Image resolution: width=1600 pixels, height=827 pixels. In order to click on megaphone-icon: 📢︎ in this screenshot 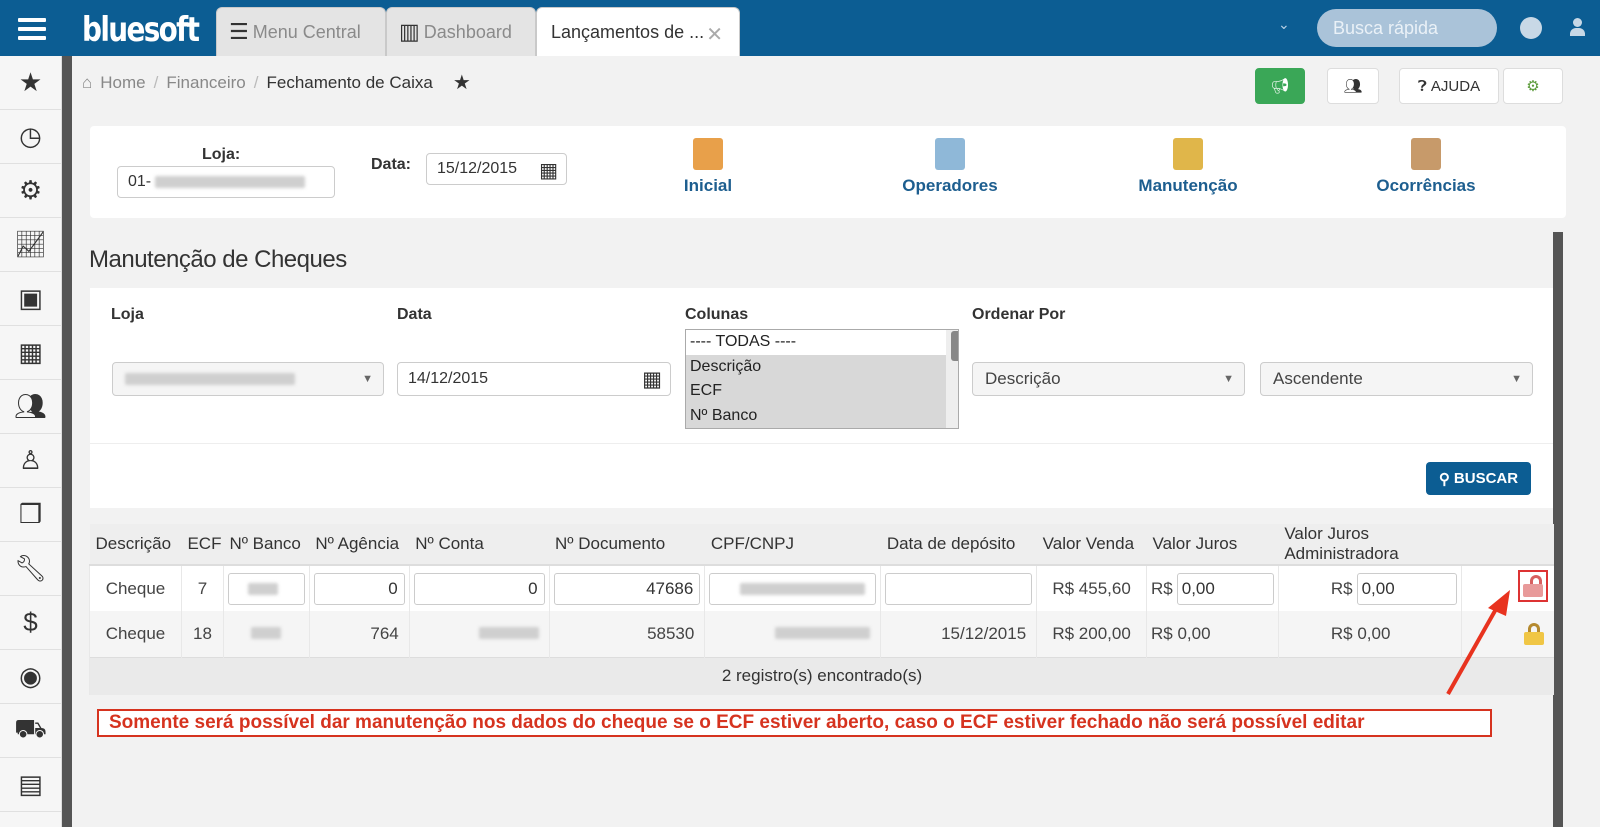, I will do `click(1280, 86)`.